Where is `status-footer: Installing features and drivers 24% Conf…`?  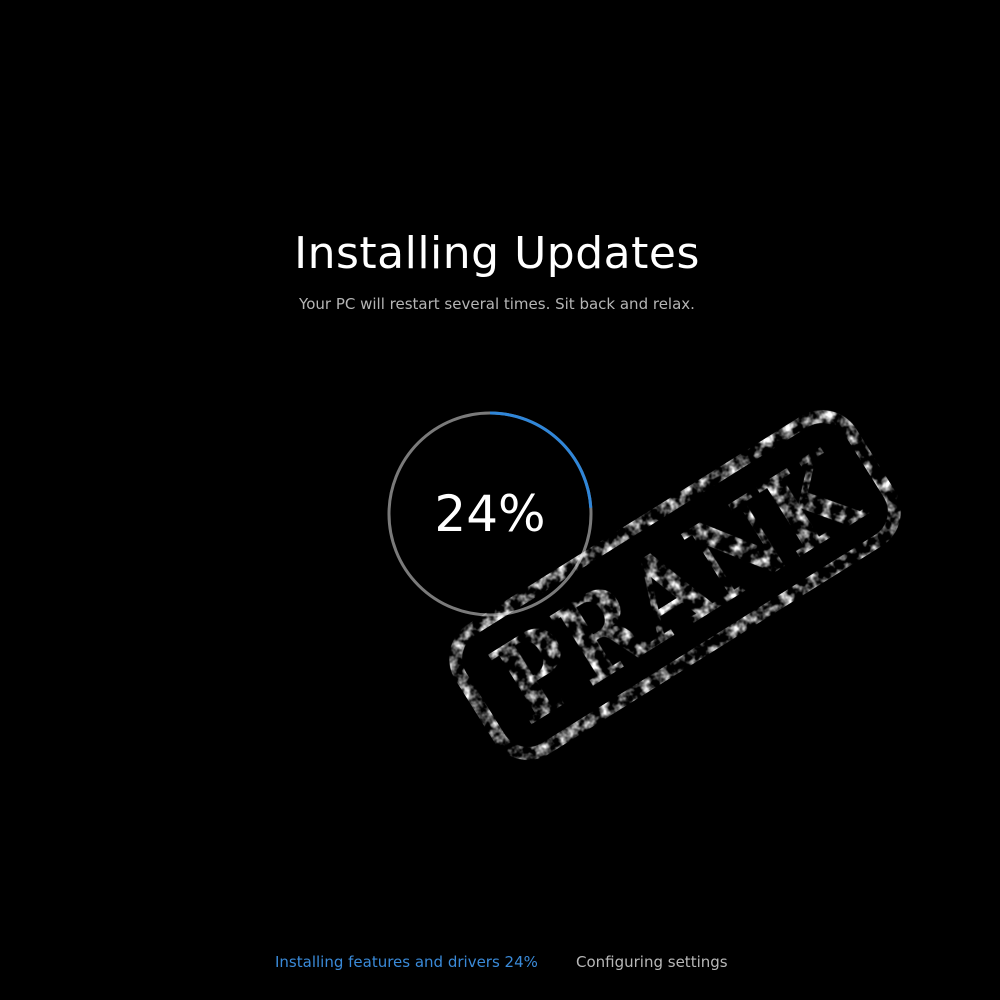 status-footer: Installing features and drivers 24% Conf… is located at coordinates (500, 965).